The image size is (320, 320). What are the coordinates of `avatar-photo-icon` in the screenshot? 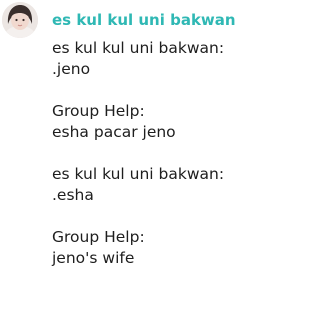 It's located at (20, 20).